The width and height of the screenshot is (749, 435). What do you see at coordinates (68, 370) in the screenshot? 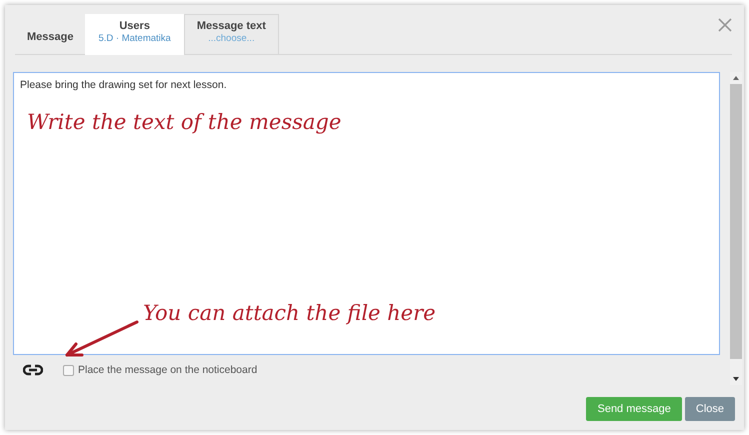
I see `checkbox` at bounding box center [68, 370].